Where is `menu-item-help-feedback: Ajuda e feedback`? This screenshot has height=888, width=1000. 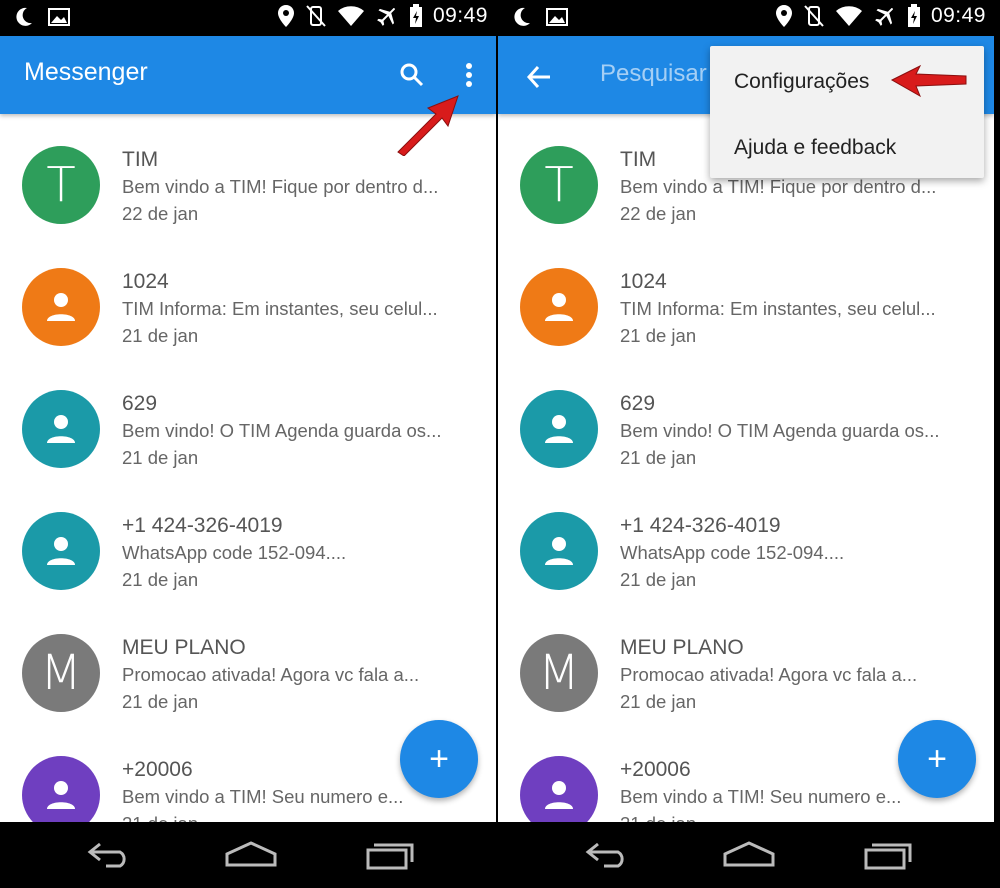 menu-item-help-feedback: Ajuda e feedback is located at coordinates (815, 148).